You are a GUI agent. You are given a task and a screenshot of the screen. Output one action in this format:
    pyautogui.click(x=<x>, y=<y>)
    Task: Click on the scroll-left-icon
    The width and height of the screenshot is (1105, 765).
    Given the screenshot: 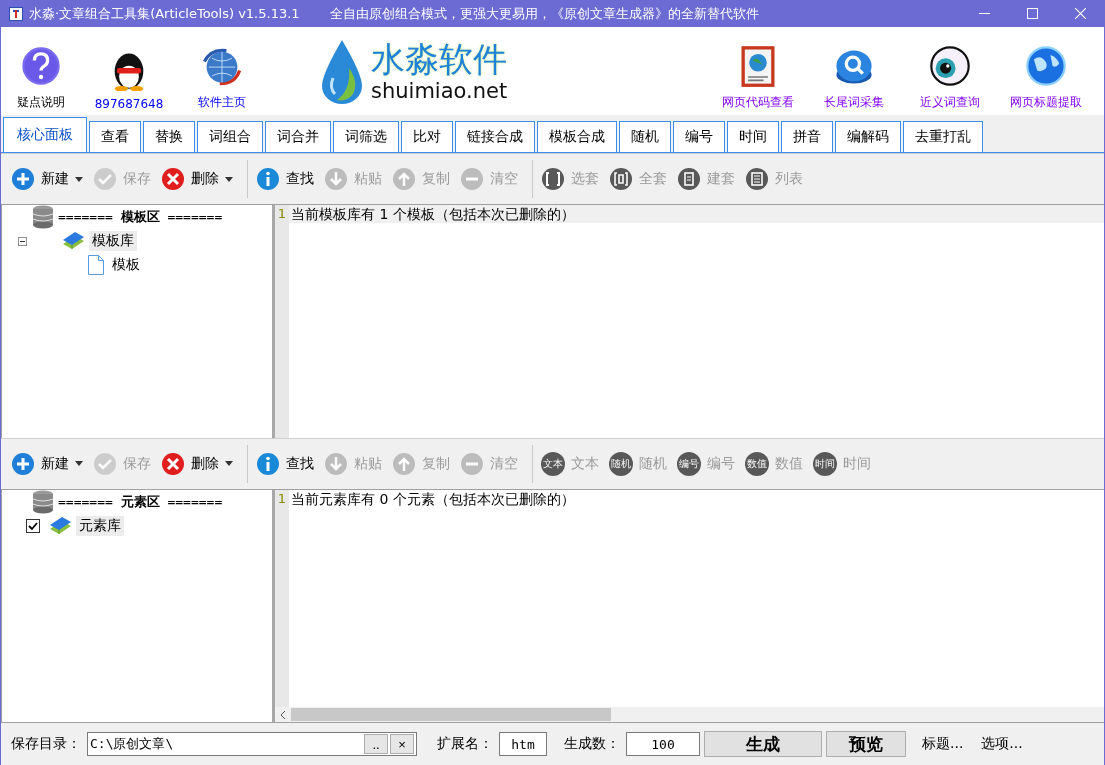 What is the action you would take?
    pyautogui.click(x=283, y=714)
    